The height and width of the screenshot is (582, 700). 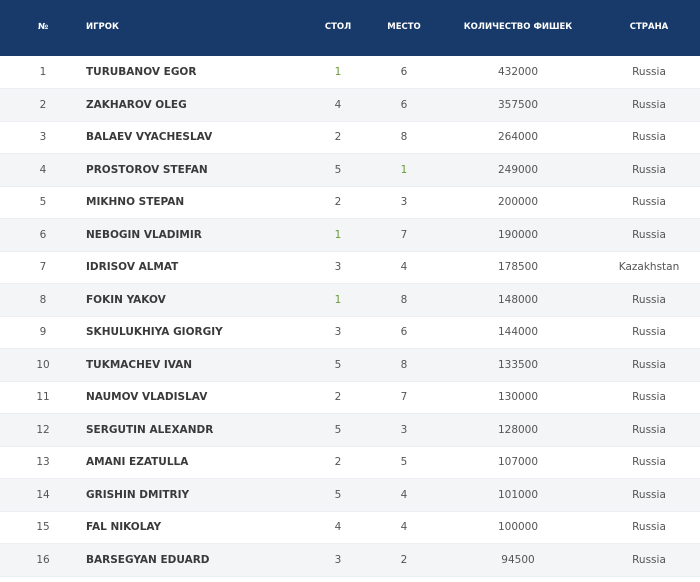 I want to click on table-row: 7 IDRISOV ALMAT 3 4 178500 Kazakhstan, so click(x=350, y=267).